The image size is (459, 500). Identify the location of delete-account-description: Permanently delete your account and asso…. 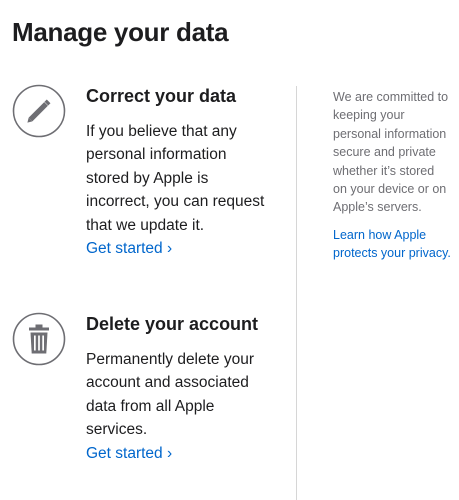
(170, 395).